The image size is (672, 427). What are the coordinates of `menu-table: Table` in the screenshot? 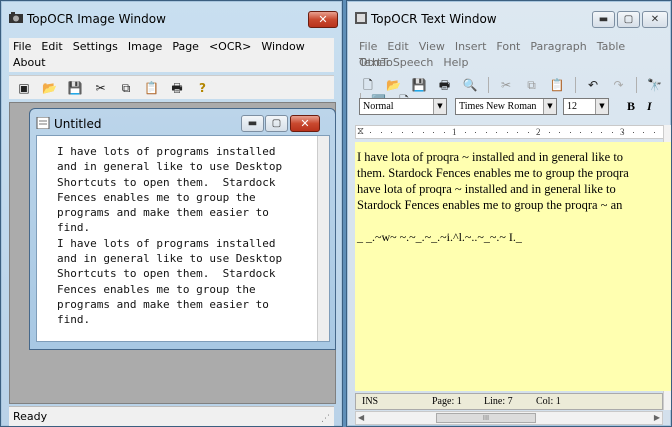 It's located at (612, 47).